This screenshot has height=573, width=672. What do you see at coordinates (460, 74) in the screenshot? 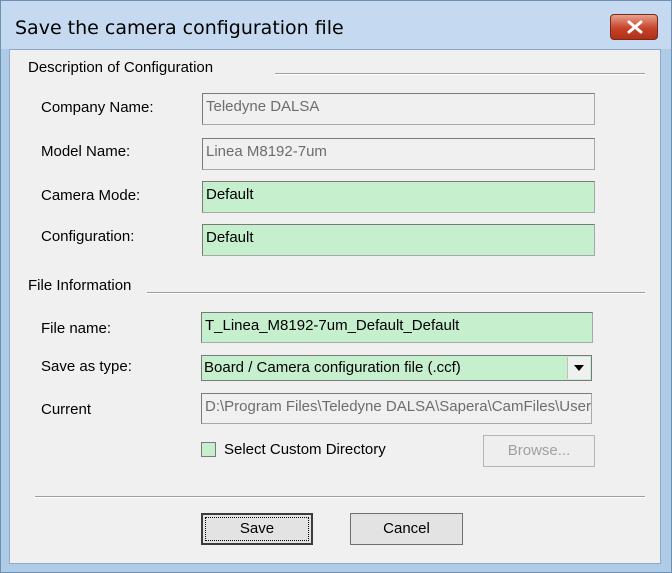
I see `description-group-divider` at bounding box center [460, 74].